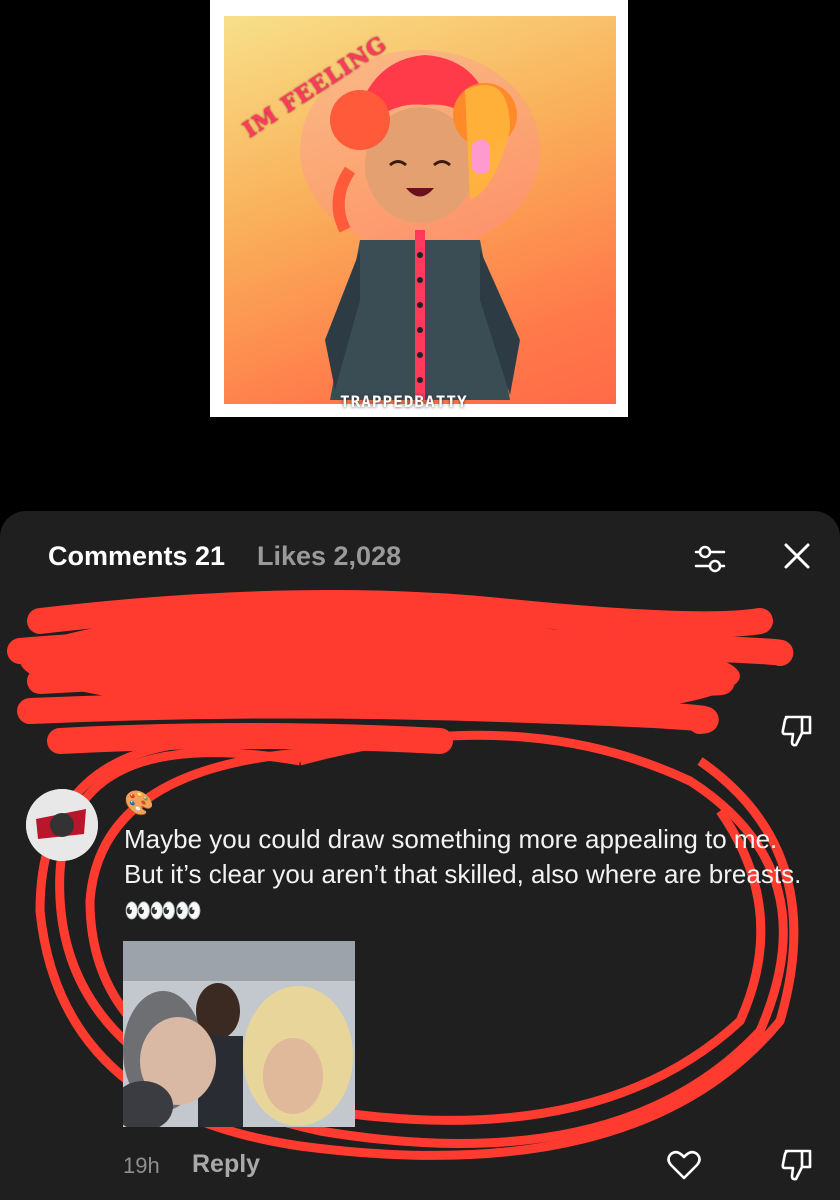 The width and height of the screenshot is (840, 1200). Describe the element at coordinates (163, 910) in the screenshot. I see `eyes-emoji: 👀👀👀` at that location.